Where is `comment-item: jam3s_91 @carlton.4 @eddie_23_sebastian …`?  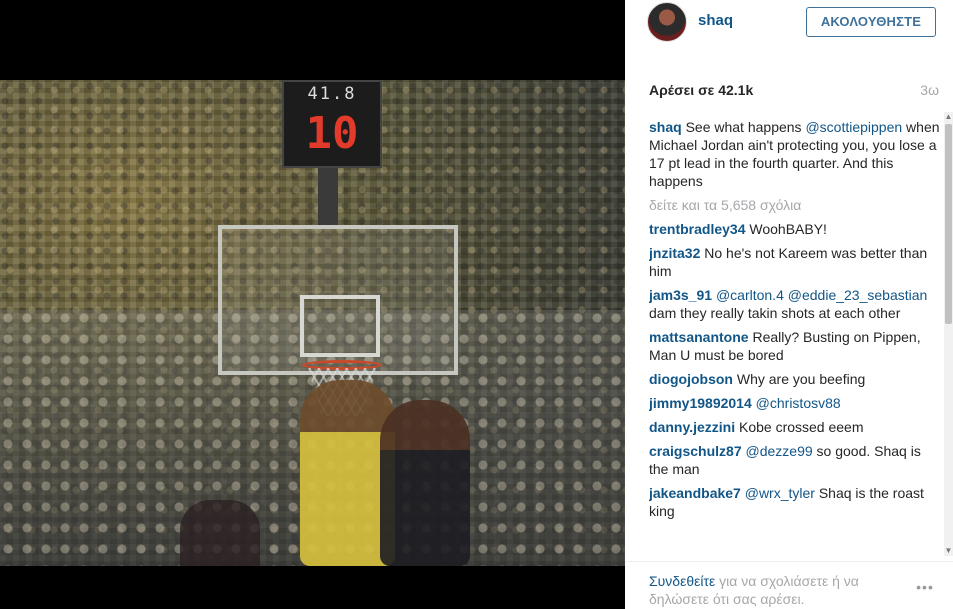
comment-item: jam3s_91 @carlton.4 @eddie_23_sebastian … is located at coordinates (795, 304).